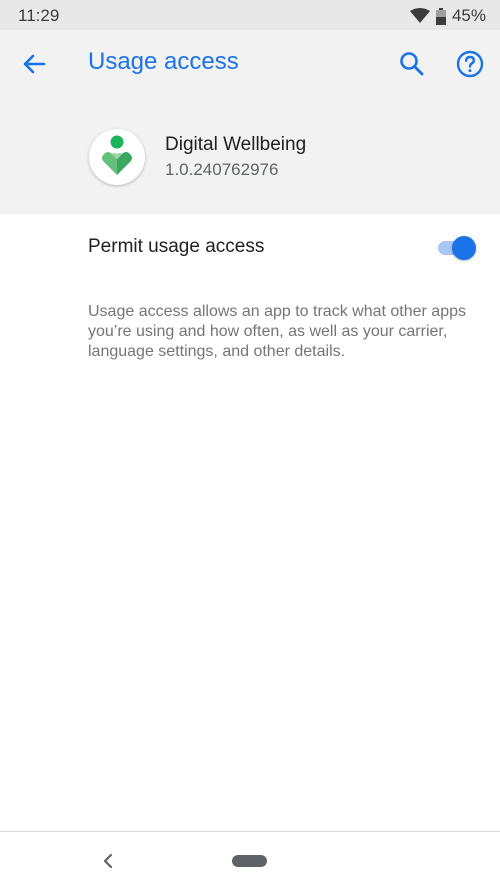  Describe the element at coordinates (464, 248) in the screenshot. I see `toggle-thumb` at that location.